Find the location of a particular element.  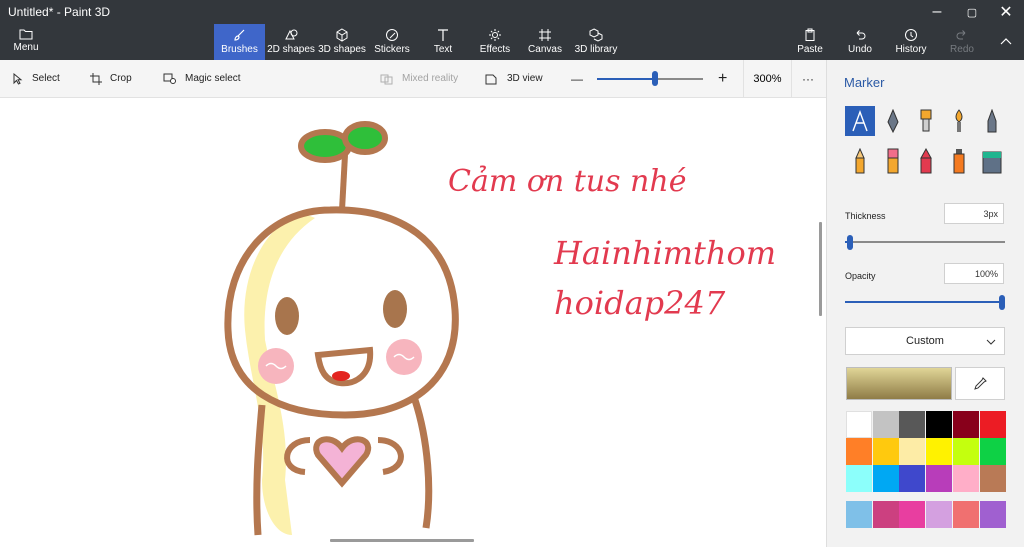

zoom-slider-thumb is located at coordinates (655, 78).